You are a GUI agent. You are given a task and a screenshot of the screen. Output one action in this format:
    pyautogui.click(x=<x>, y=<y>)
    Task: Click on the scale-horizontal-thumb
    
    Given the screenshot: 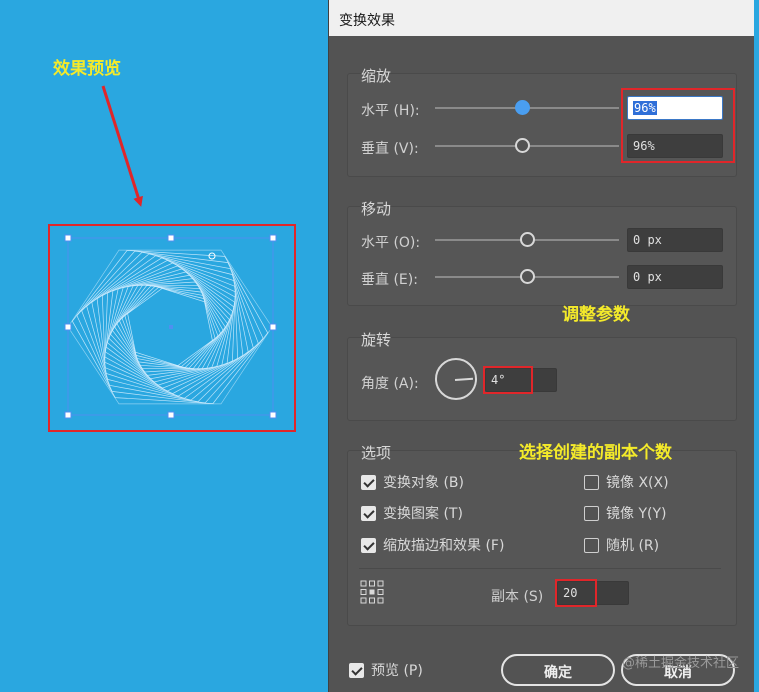 What is the action you would take?
    pyautogui.click(x=522, y=107)
    